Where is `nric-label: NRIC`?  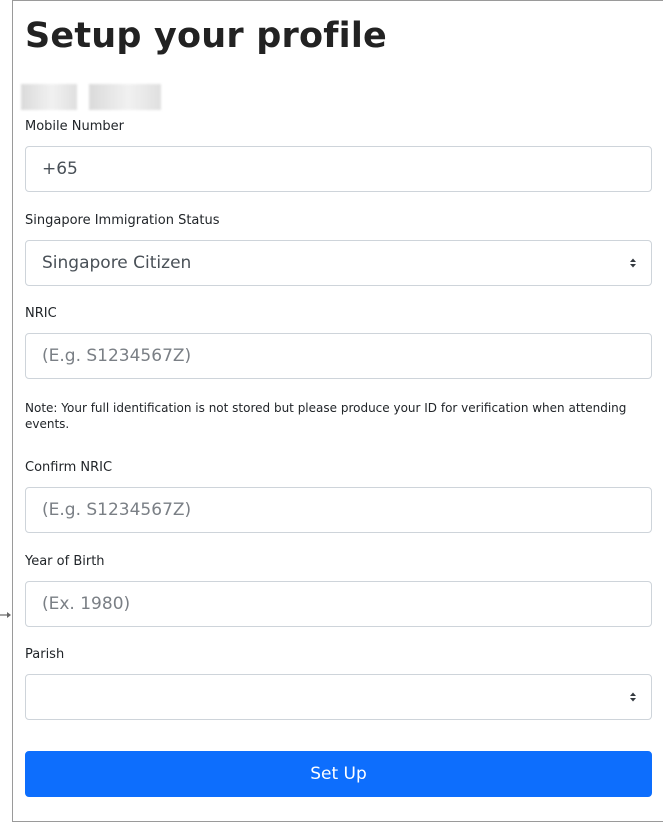
nric-label: NRIC is located at coordinates (41, 313).